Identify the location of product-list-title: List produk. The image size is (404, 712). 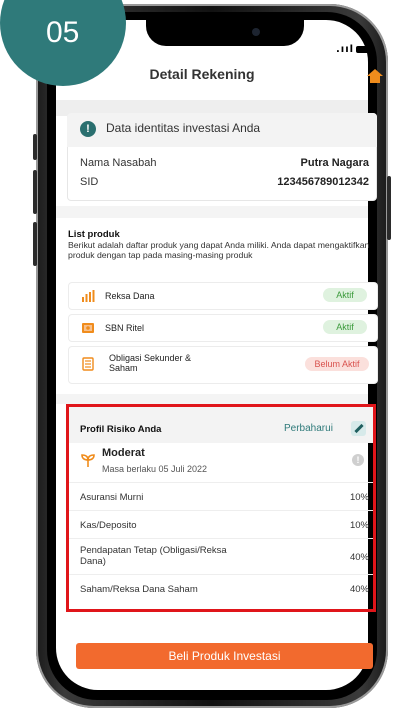
(94, 234).